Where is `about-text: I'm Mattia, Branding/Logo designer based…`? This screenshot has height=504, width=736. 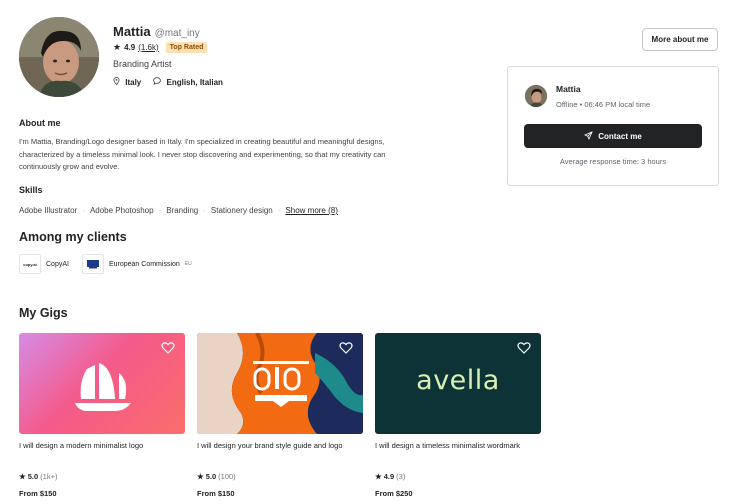
about-text: I'm Mattia, Branding/Logo designer based… is located at coordinates (202, 154).